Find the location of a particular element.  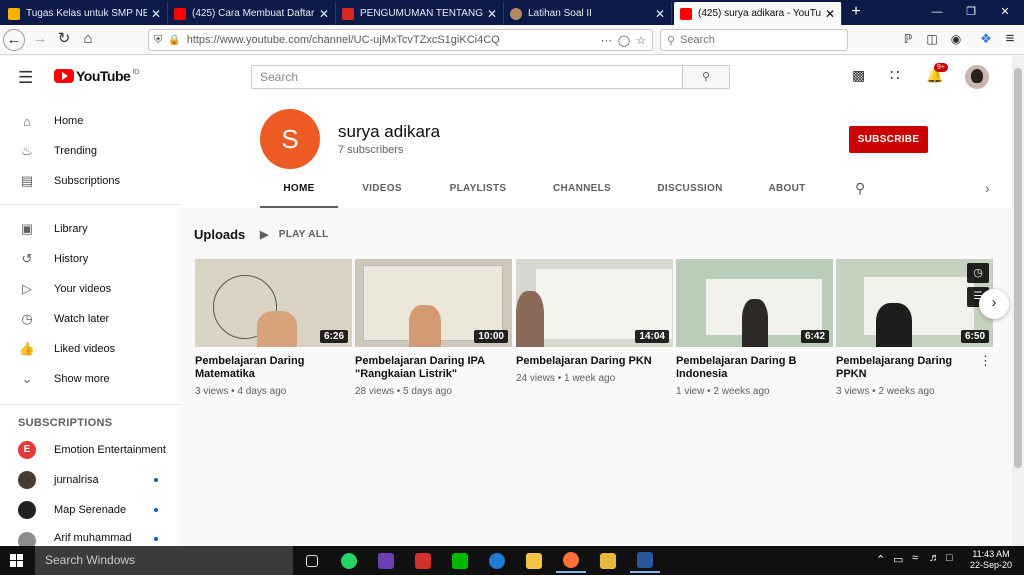

sidebar-toggle-icon: ◫ is located at coordinates (932, 40).